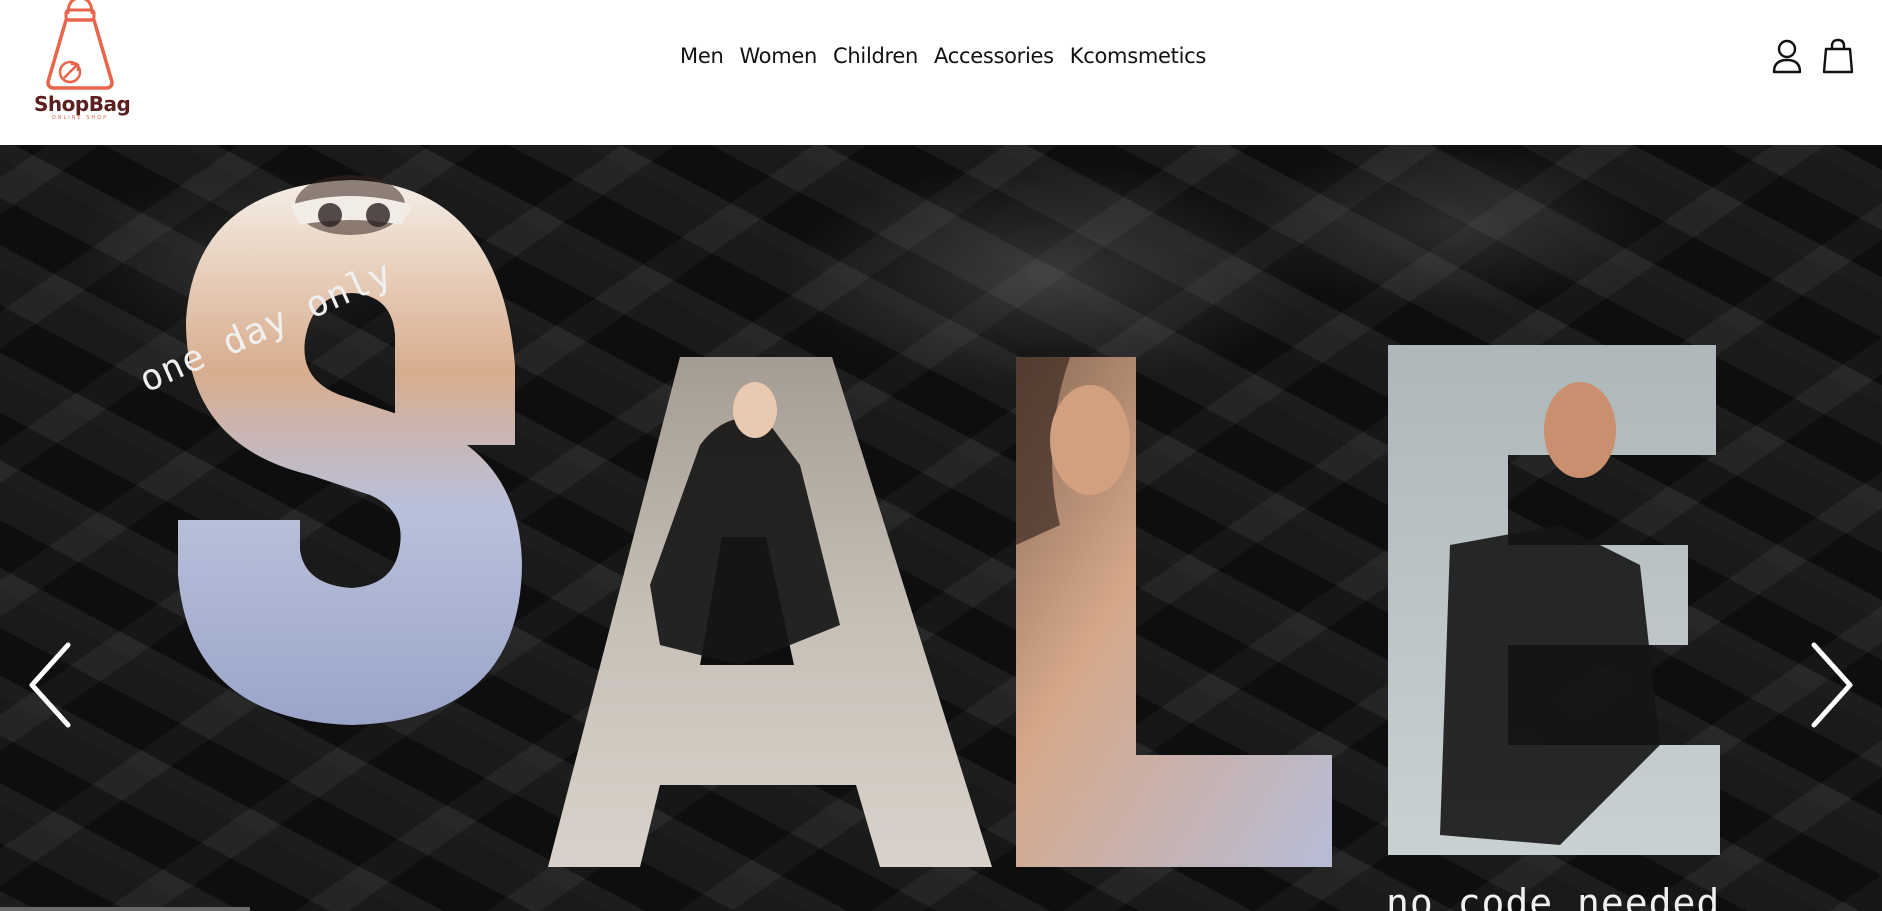 This screenshot has width=1882, height=911. What do you see at coordinates (82, 104) in the screenshot?
I see `logo-wordmark: ShopBag` at bounding box center [82, 104].